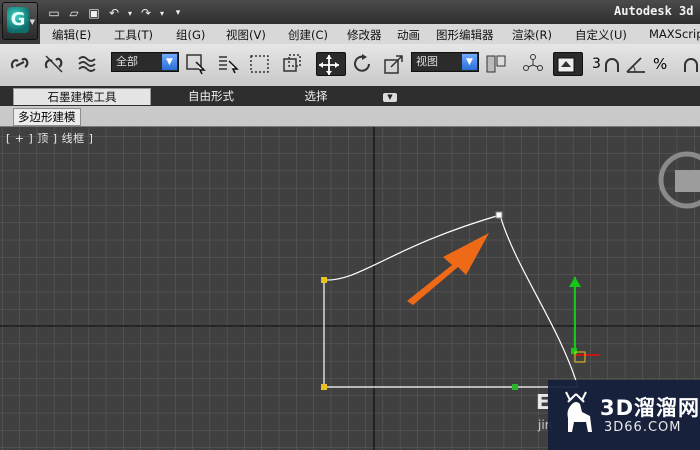  What do you see at coordinates (690, 64) in the screenshot?
I see `spinner-snap-toggle-icon` at bounding box center [690, 64].